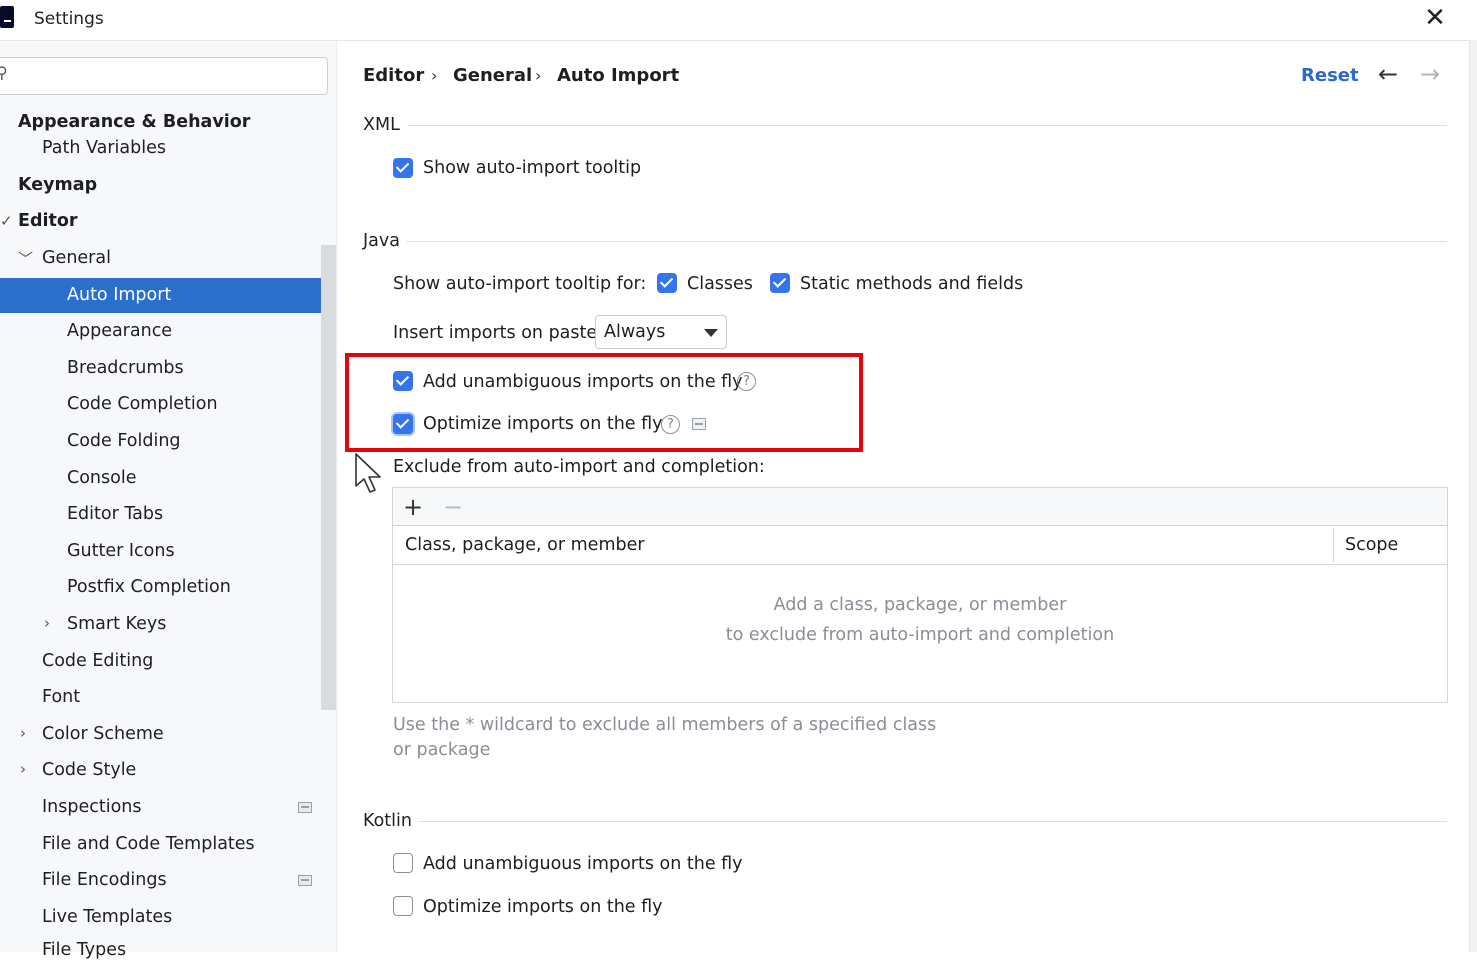 This screenshot has height=960, width=1477. What do you see at coordinates (328, 477) in the screenshot?
I see `sidebar-scrollbar` at bounding box center [328, 477].